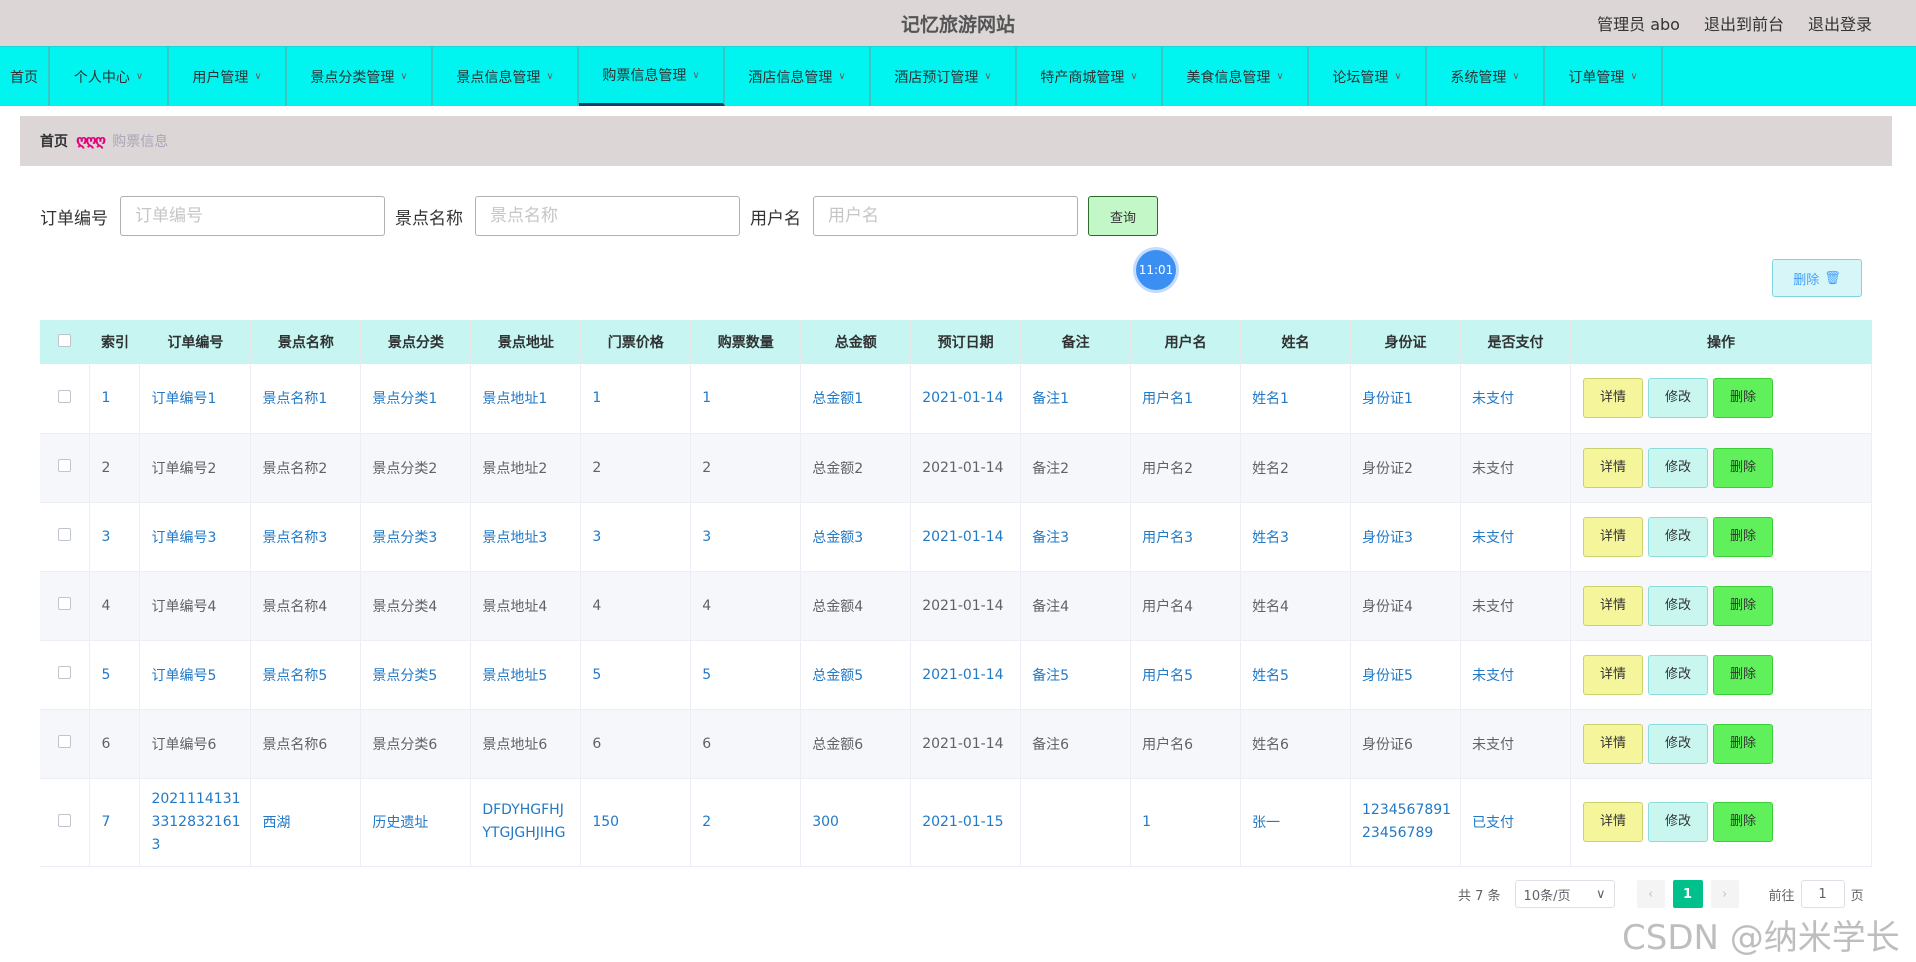  What do you see at coordinates (1822, 894) in the screenshot?
I see `goto-page-input: 1` at bounding box center [1822, 894].